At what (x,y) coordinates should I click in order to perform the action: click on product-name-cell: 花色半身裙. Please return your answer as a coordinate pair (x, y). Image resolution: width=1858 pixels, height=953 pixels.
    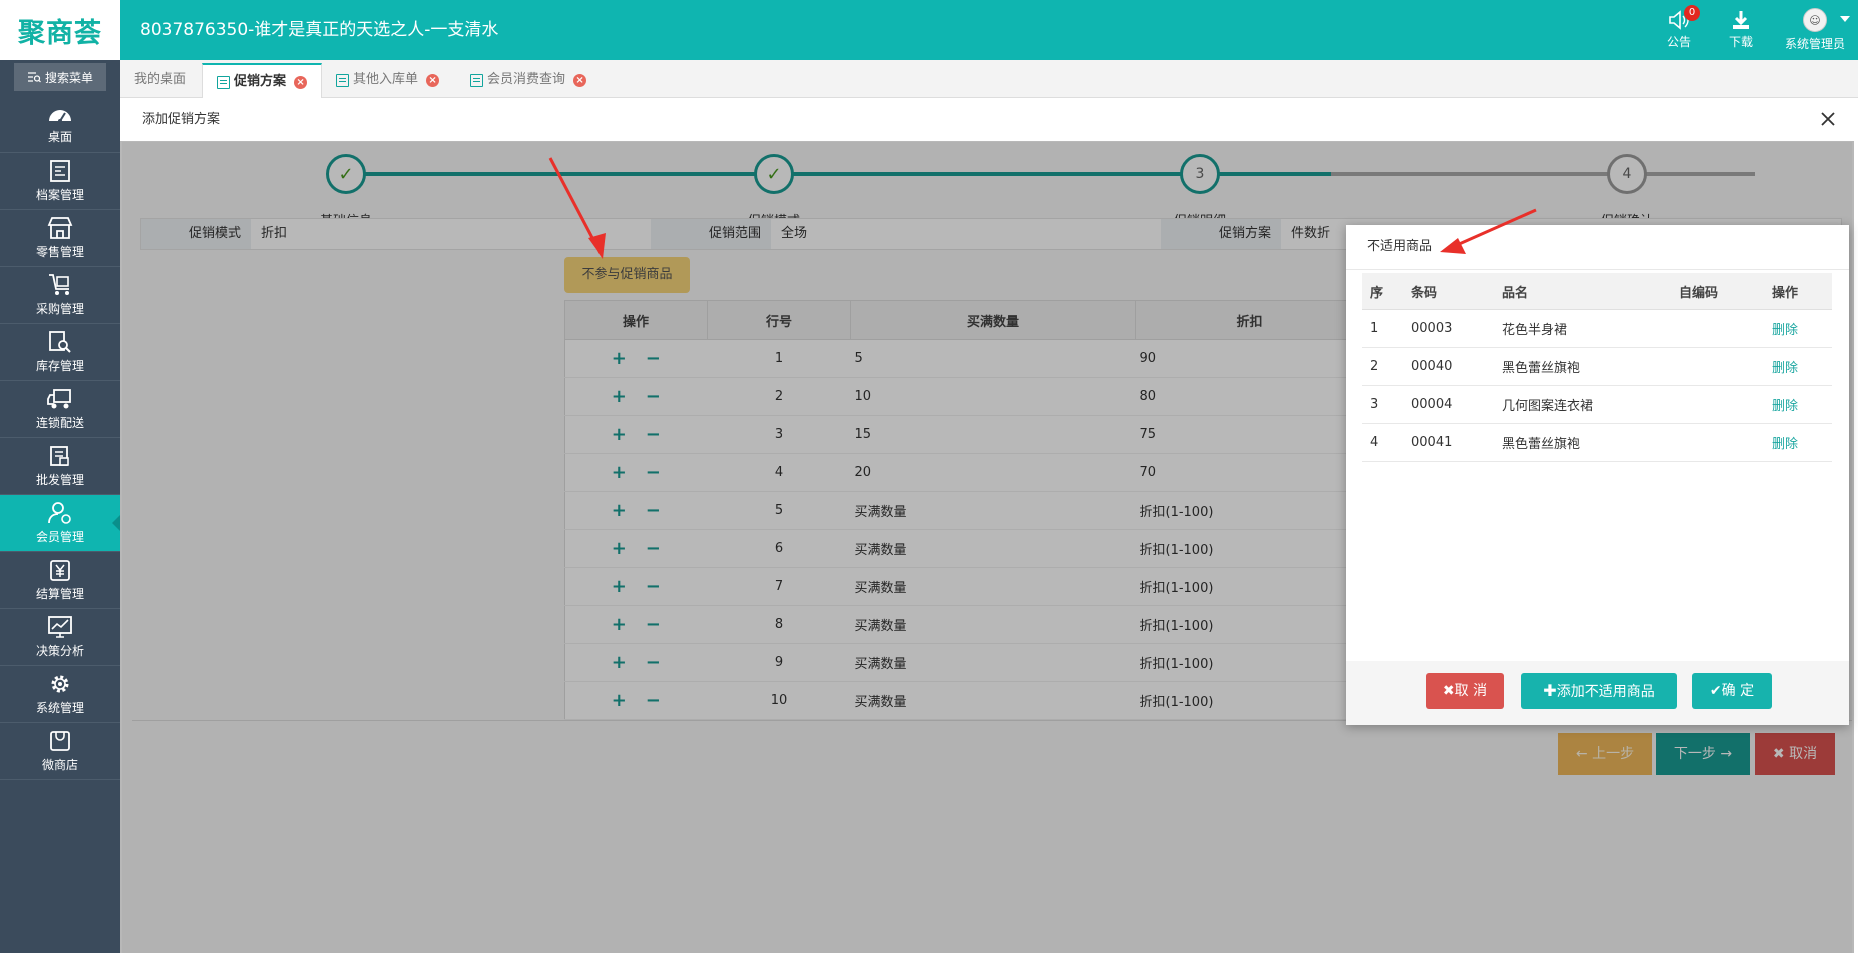
    Looking at the image, I should click on (1582, 328).